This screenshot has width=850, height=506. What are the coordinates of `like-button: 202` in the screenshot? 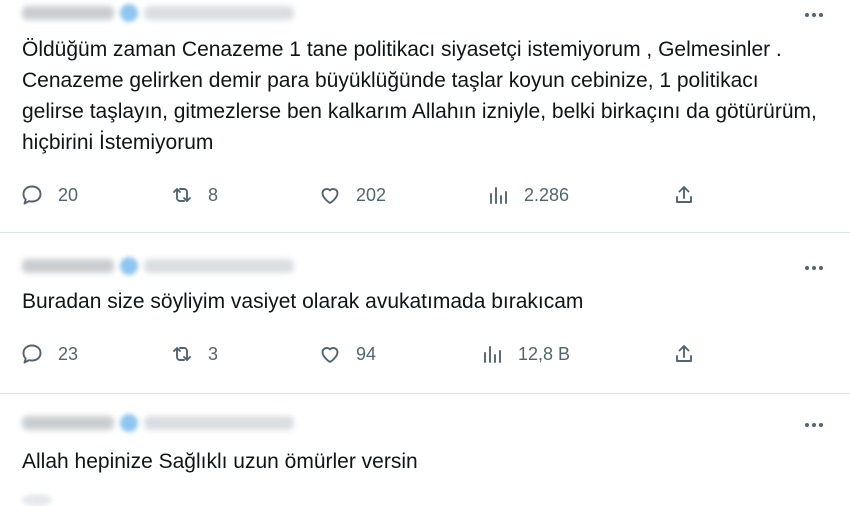 It's located at (352, 195).